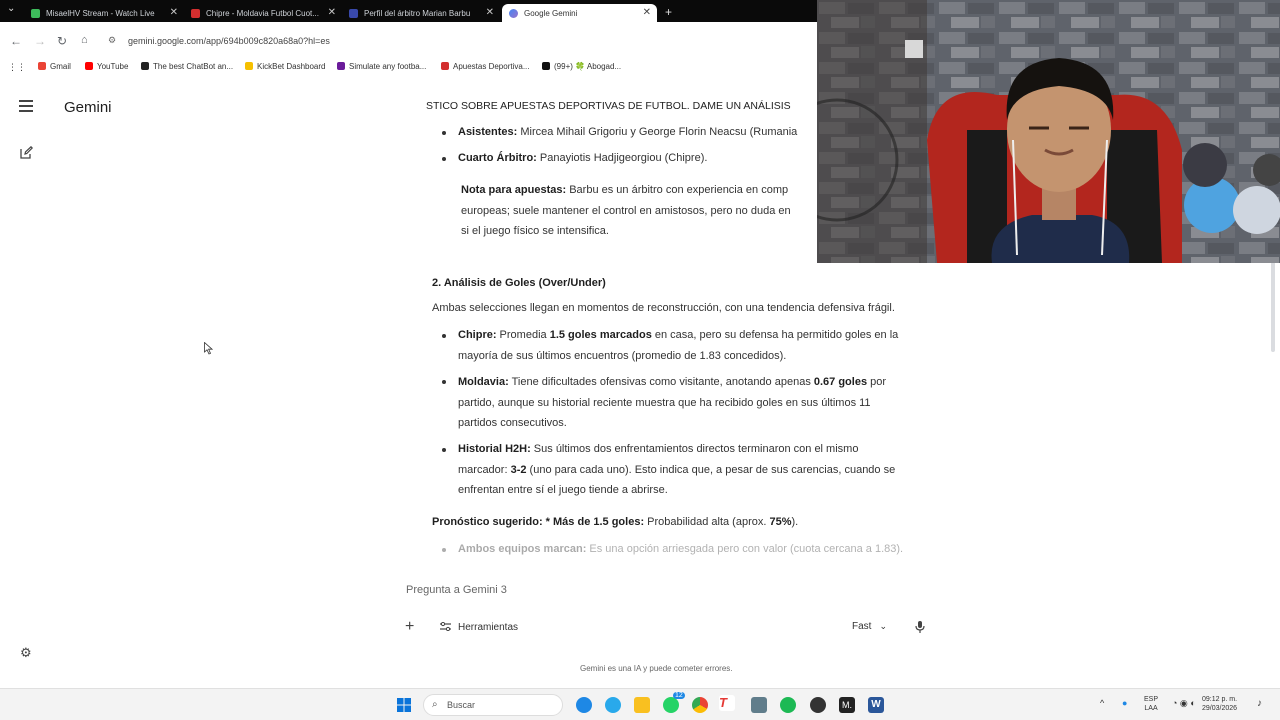 Image resolution: width=1280 pixels, height=720 pixels. I want to click on bookmark-youtube: YouTube, so click(106, 66).